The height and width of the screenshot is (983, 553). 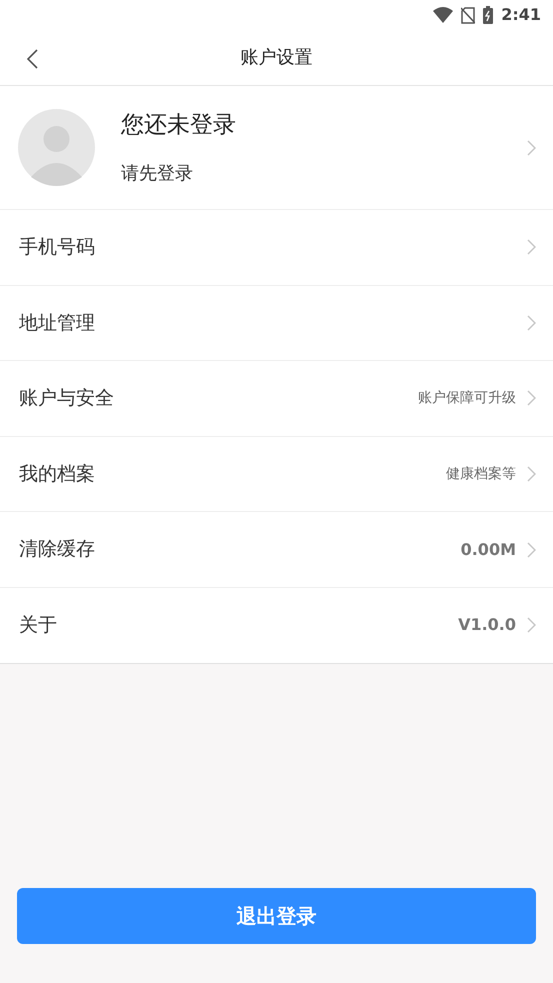 What do you see at coordinates (276, 148) in the screenshot?
I see `profile-row: 您还未登录 请先登录` at bounding box center [276, 148].